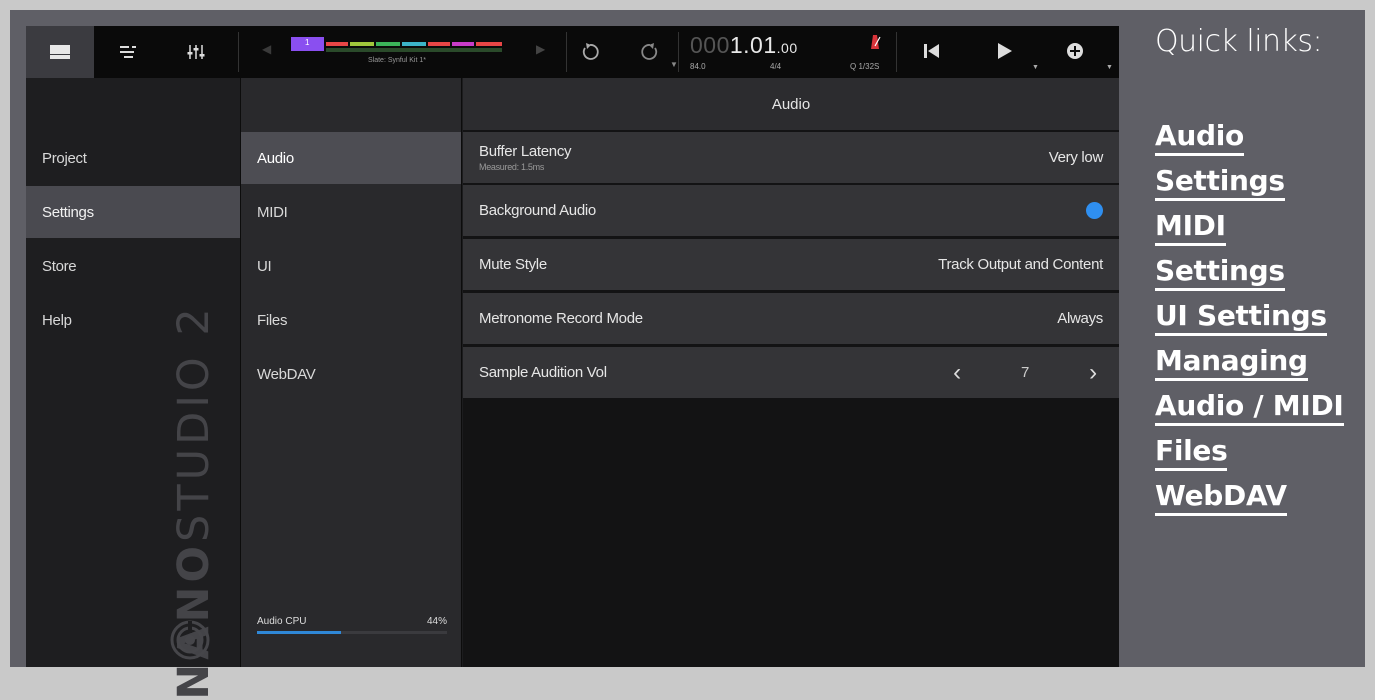 Image resolution: width=1375 pixels, height=700 pixels. I want to click on setting-mute-style: Mute Style Track Output and Content, so click(791, 264).